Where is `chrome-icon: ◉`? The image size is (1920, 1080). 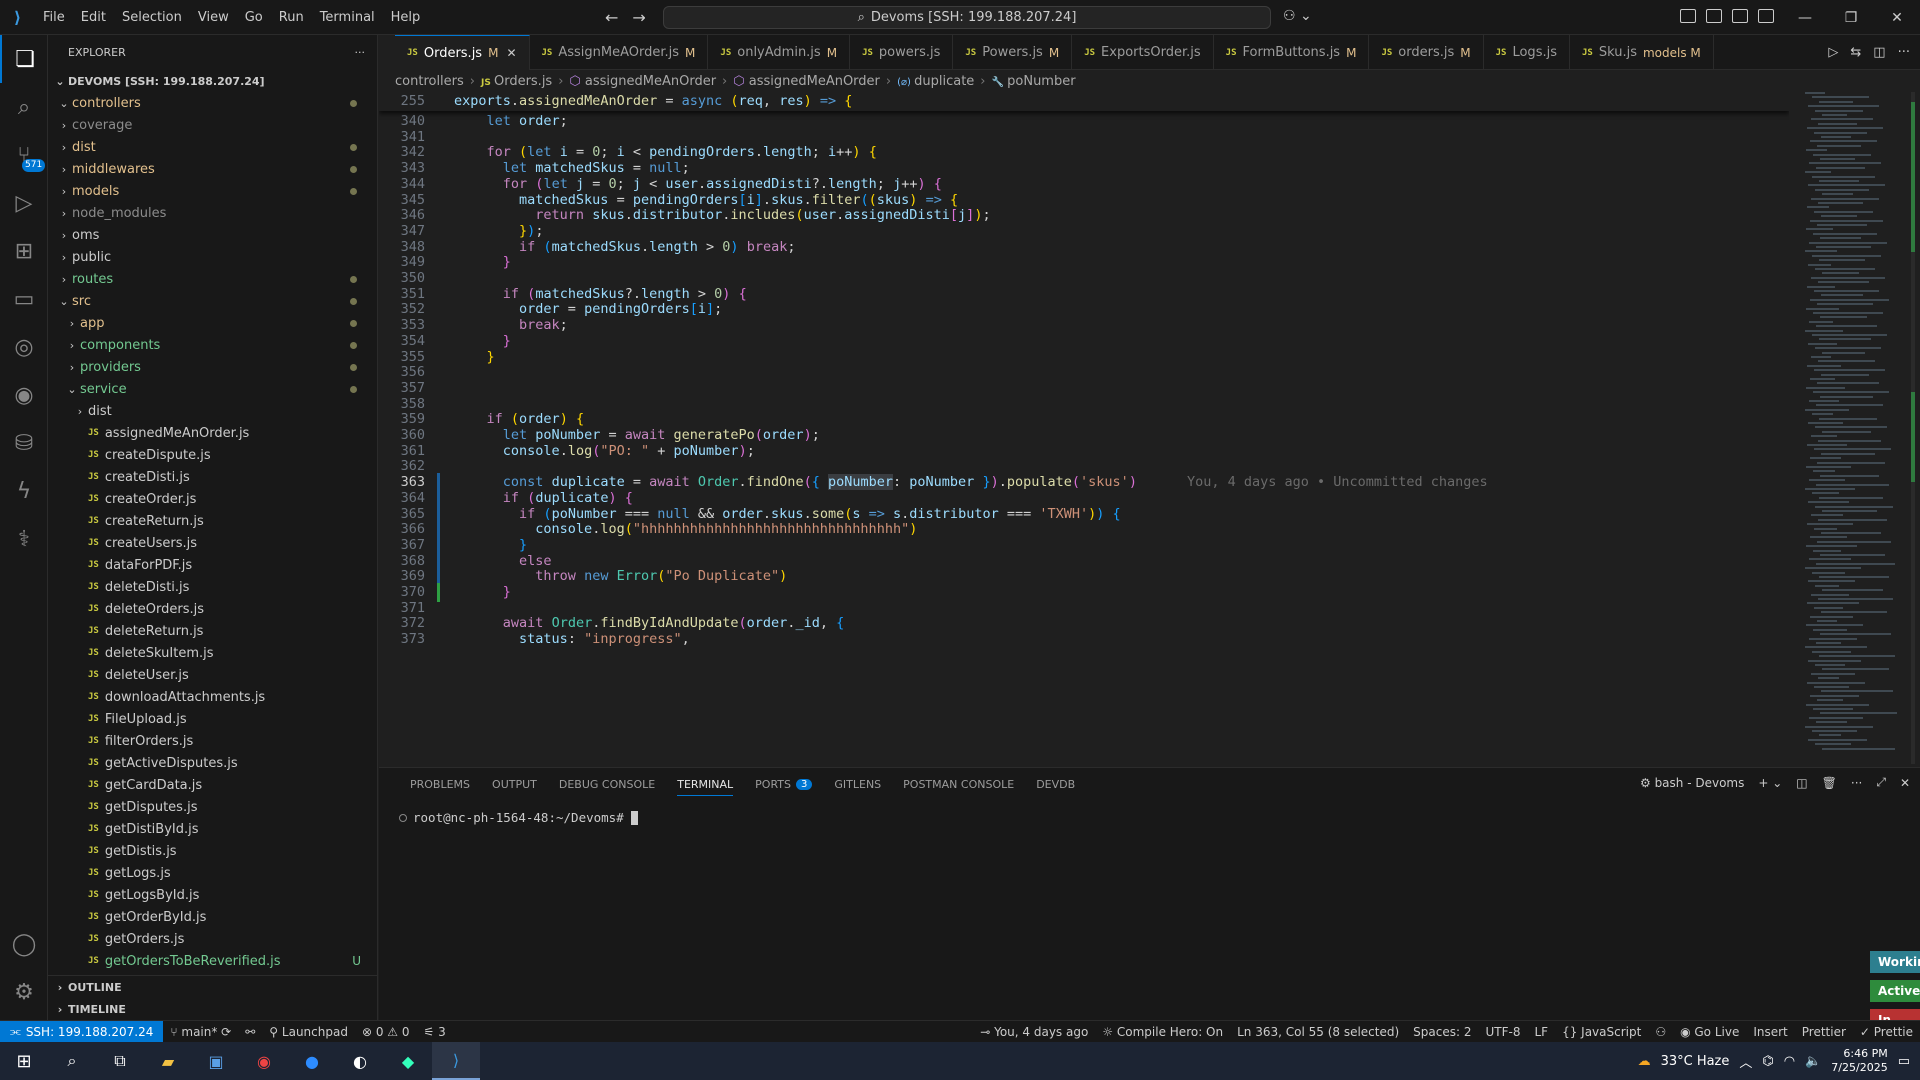
chrome-icon: ◉ is located at coordinates (264, 1061).